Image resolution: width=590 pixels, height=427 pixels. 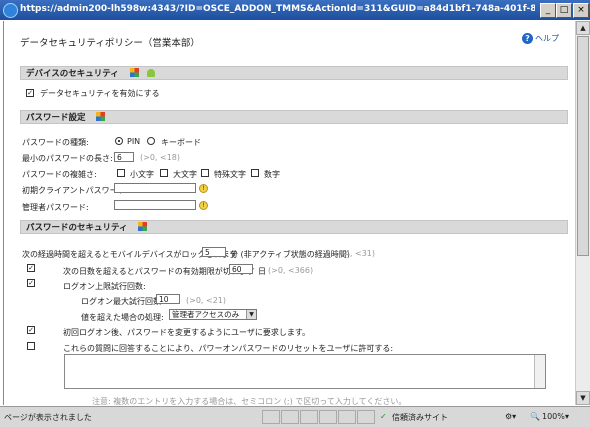 I want to click on min-length-hint: (>0, <18), so click(x=160, y=157).